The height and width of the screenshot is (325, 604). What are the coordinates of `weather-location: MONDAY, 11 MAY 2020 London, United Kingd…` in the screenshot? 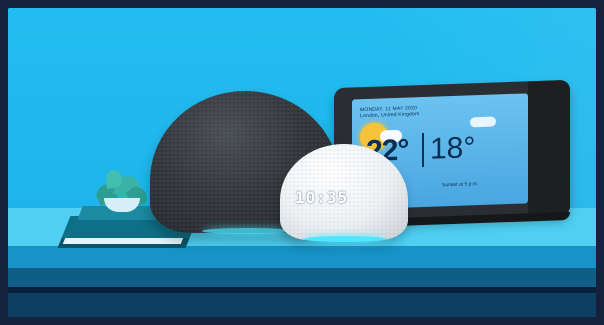 It's located at (390, 112).